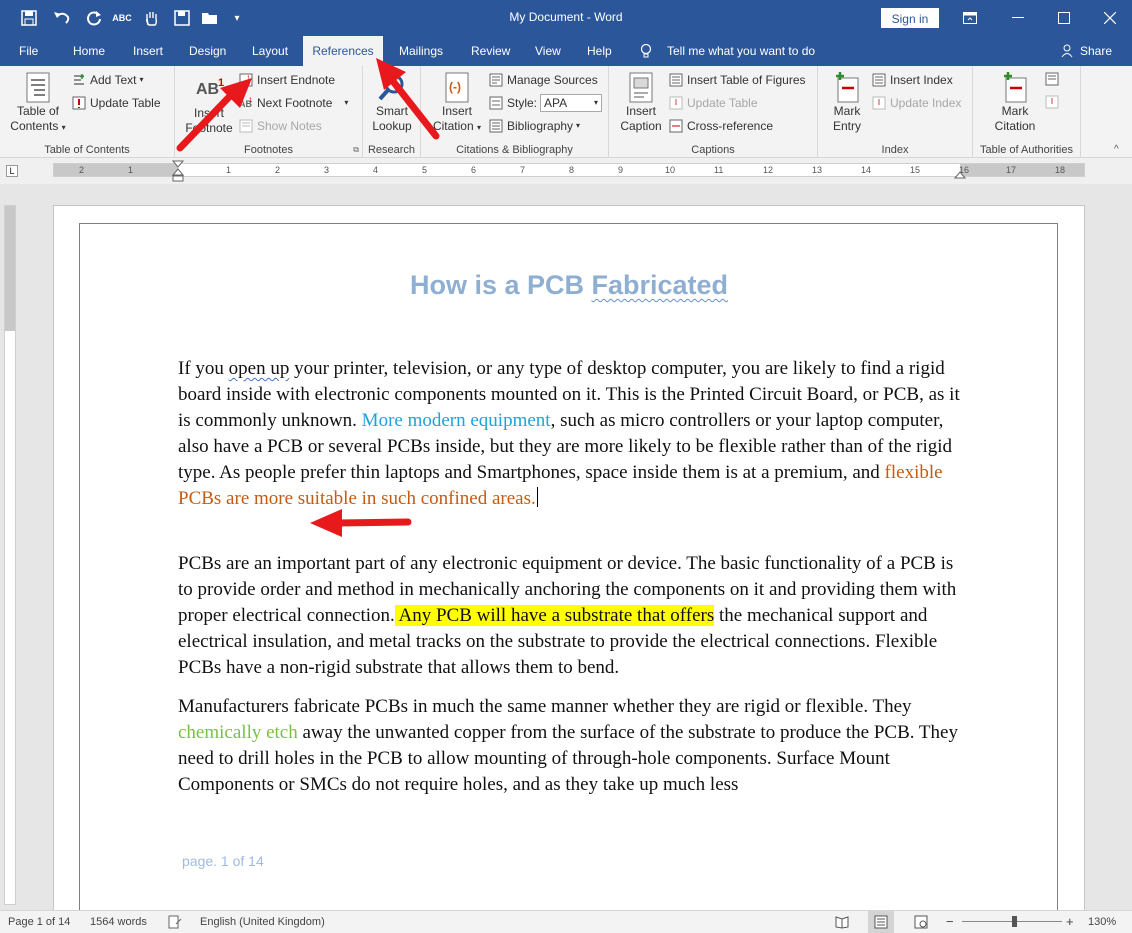 The image size is (1132, 933). I want to click on print-layout-icon, so click(881, 922).